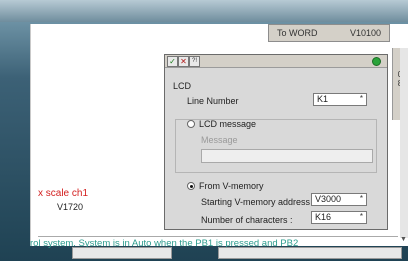  I want to click on from-vmemory-radio, so click(191, 186).